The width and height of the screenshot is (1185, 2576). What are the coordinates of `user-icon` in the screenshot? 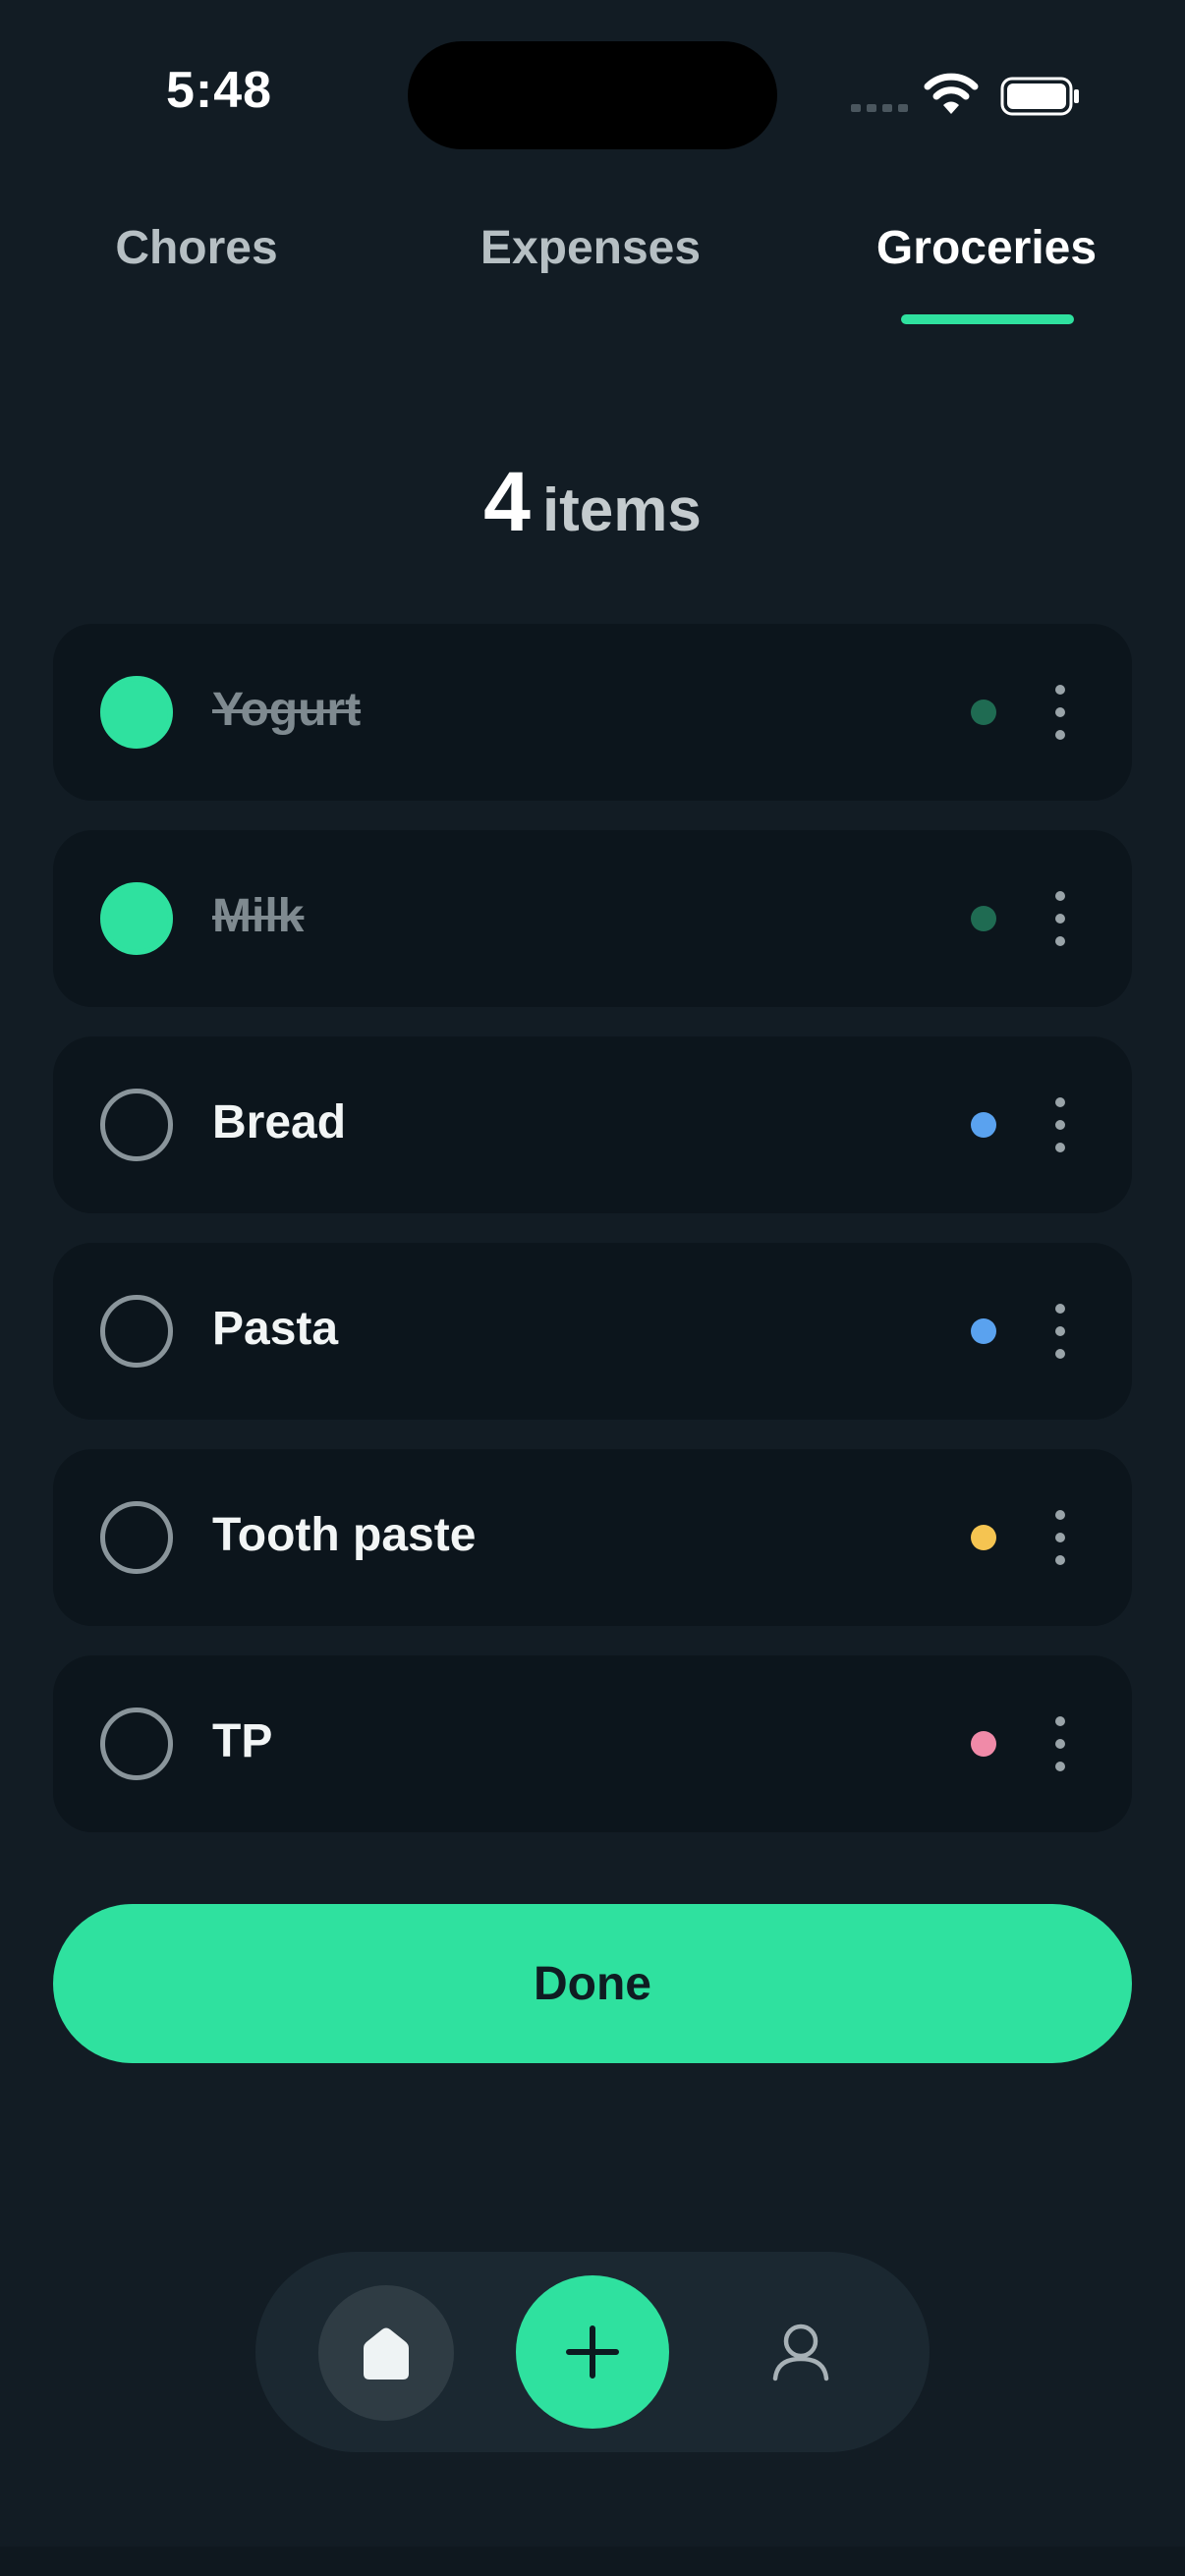 It's located at (801, 2352).